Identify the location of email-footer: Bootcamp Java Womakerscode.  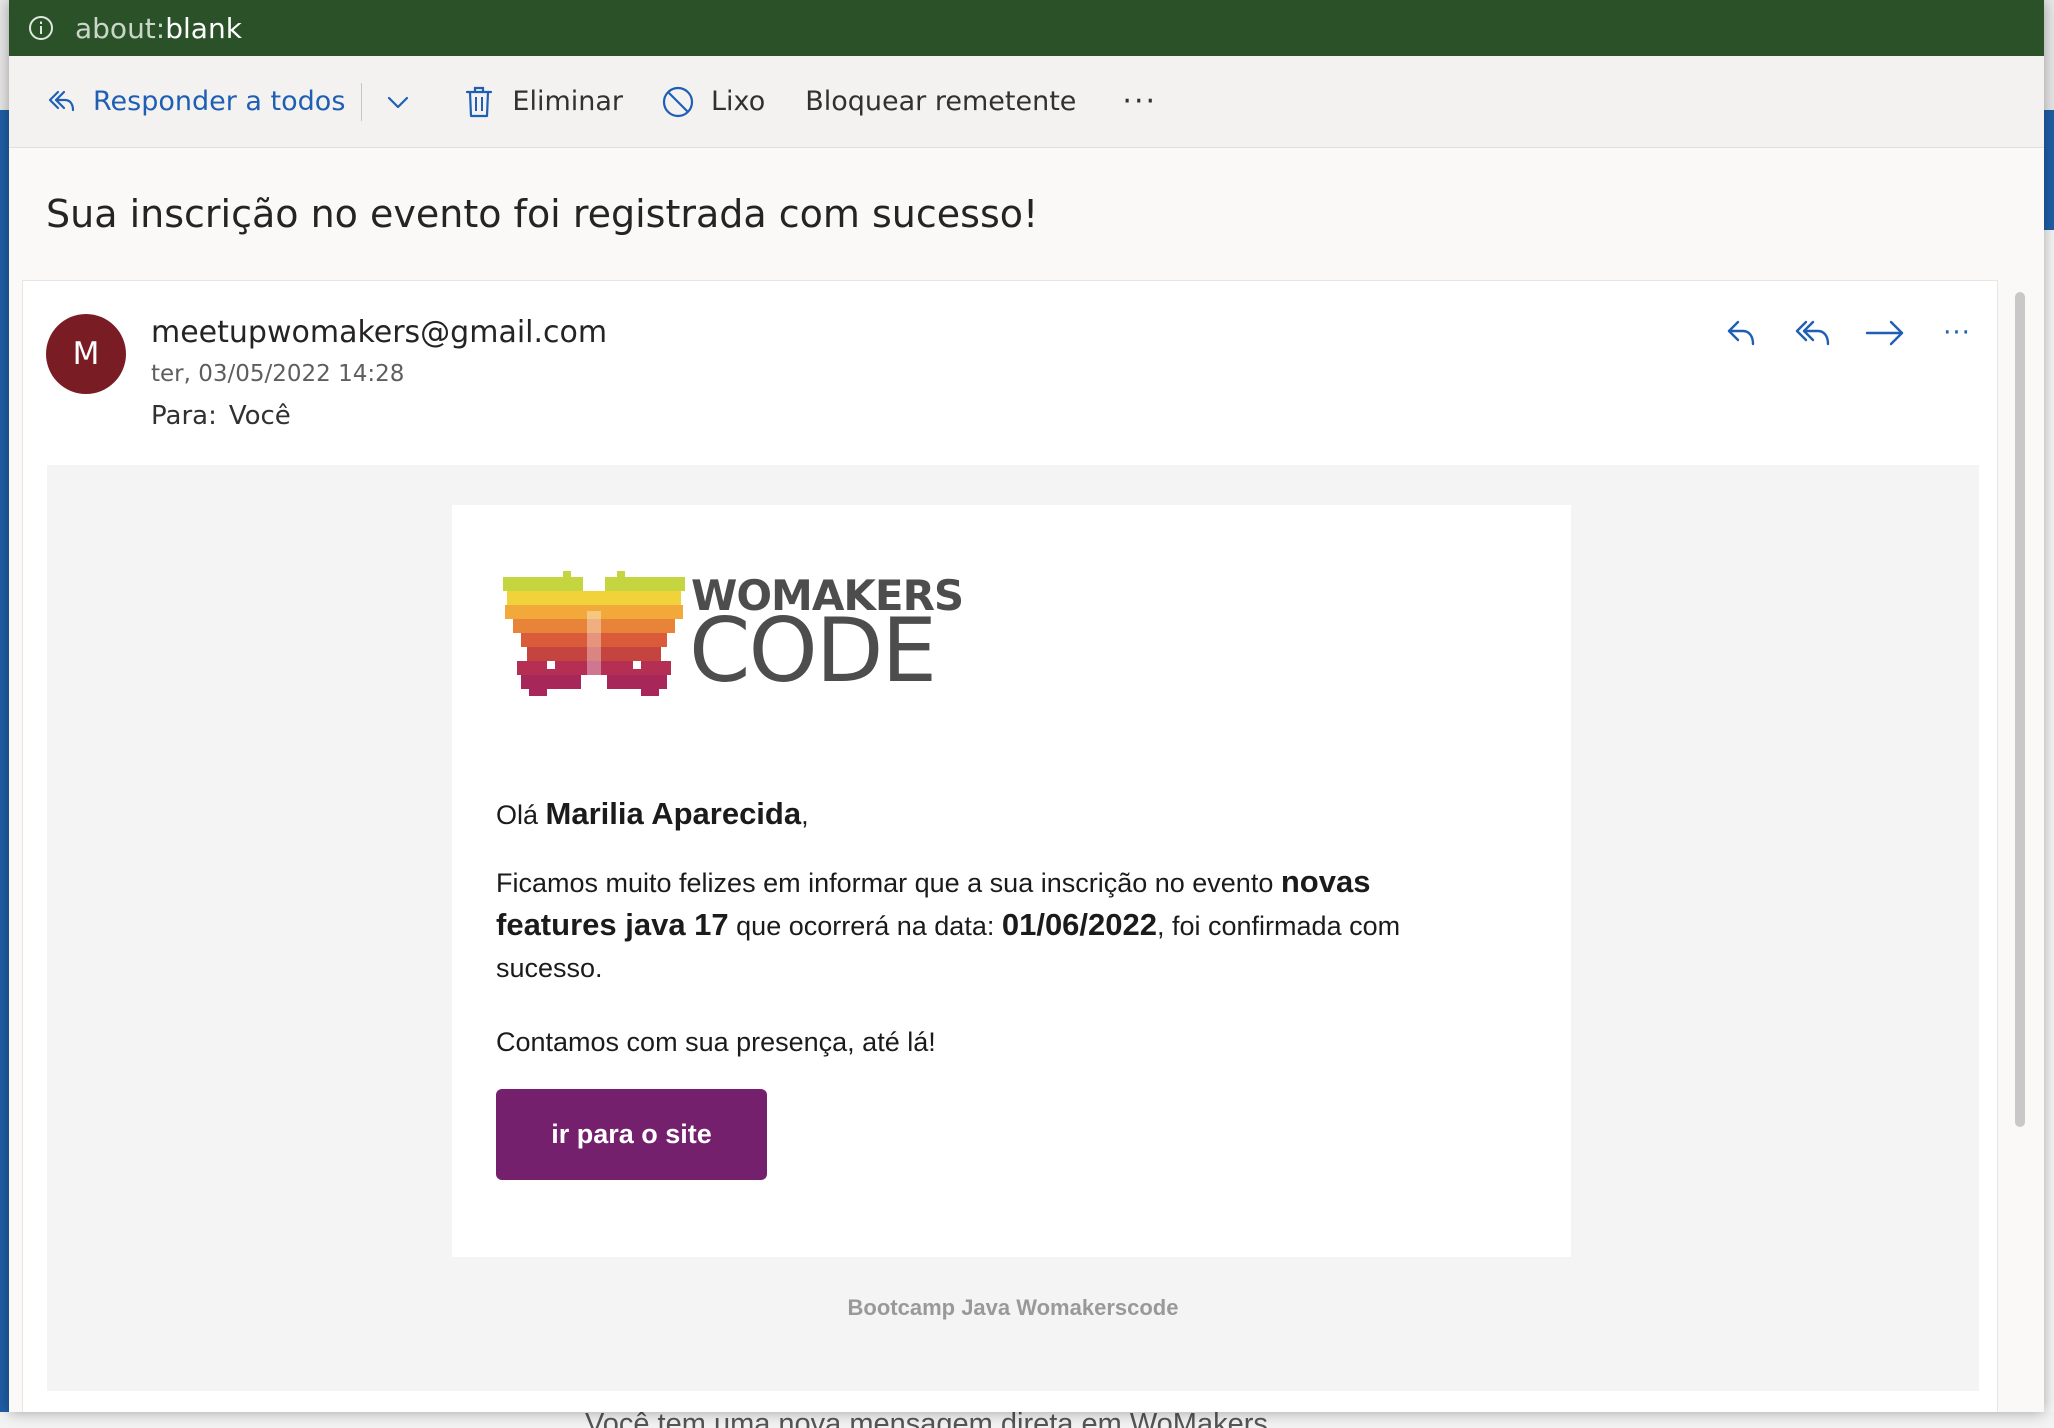
(1013, 1307).